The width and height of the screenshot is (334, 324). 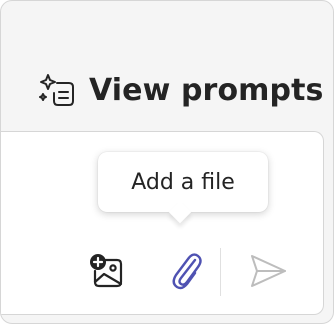 I want to click on add-image-button, so click(x=106, y=271).